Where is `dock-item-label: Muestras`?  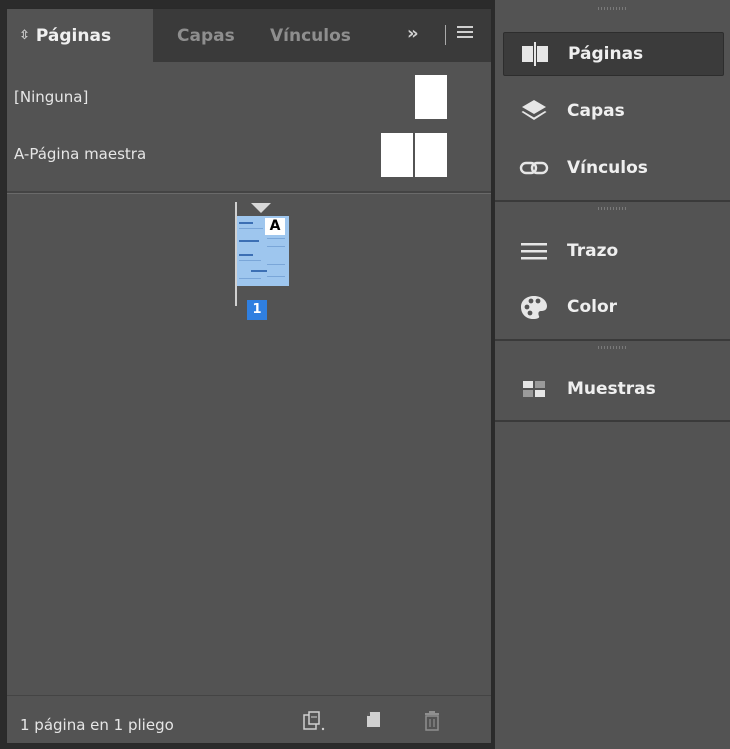 dock-item-label: Muestras is located at coordinates (611, 389).